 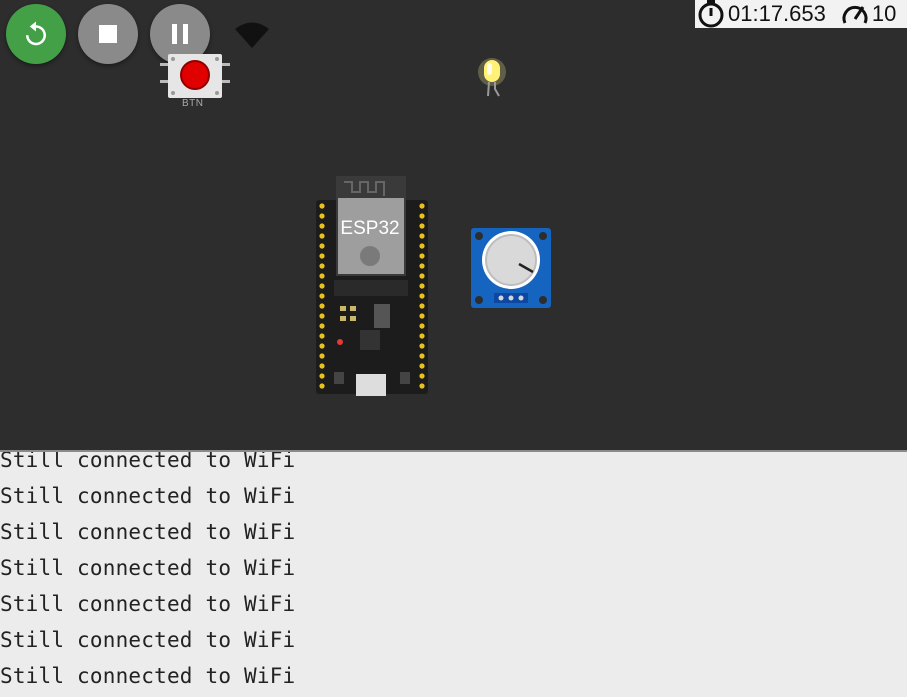 What do you see at coordinates (884, 13) in the screenshot?
I see `simulation-speed: 10` at bounding box center [884, 13].